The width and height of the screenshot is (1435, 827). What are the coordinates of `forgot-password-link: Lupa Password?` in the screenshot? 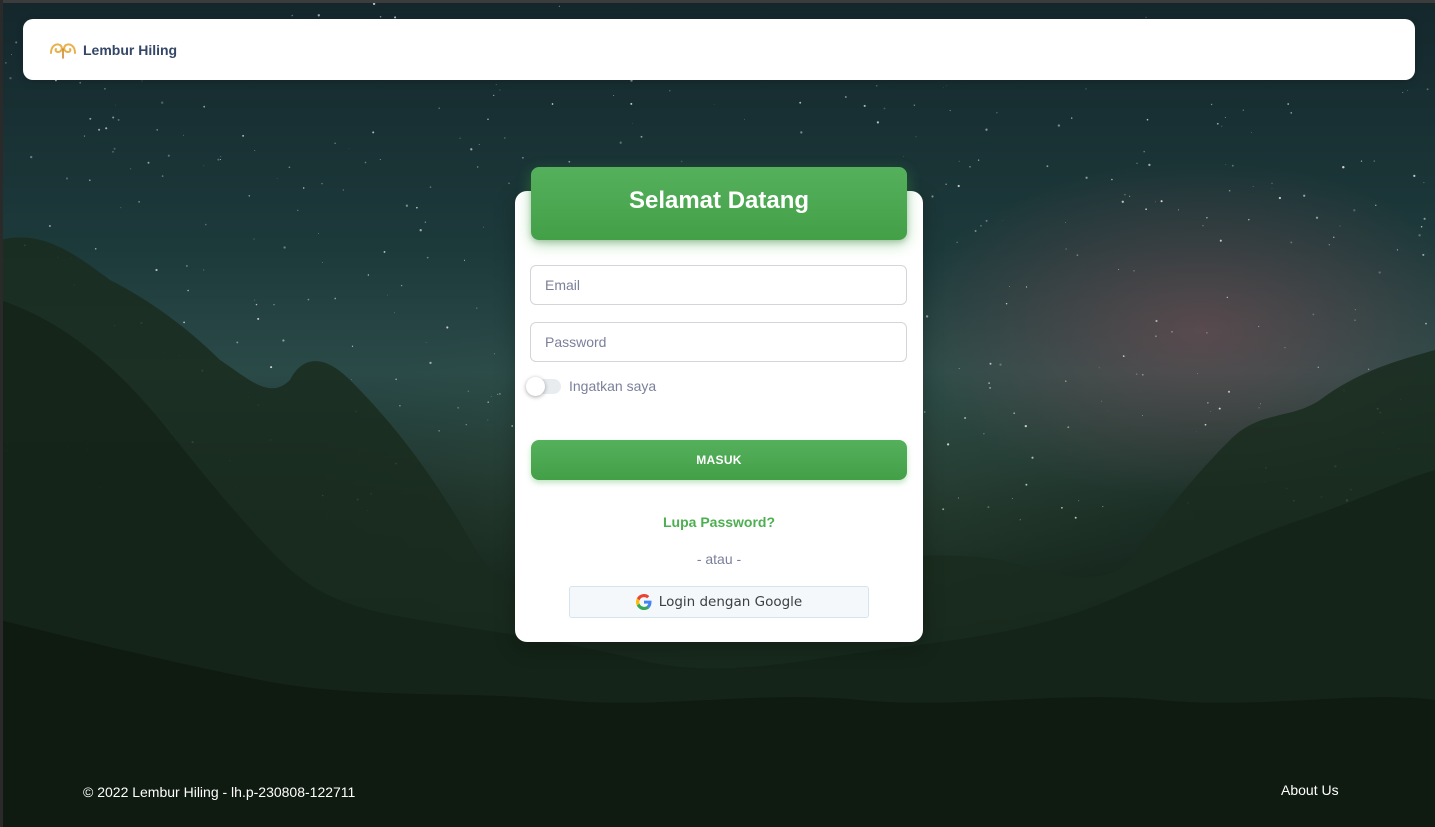 It's located at (719, 522).